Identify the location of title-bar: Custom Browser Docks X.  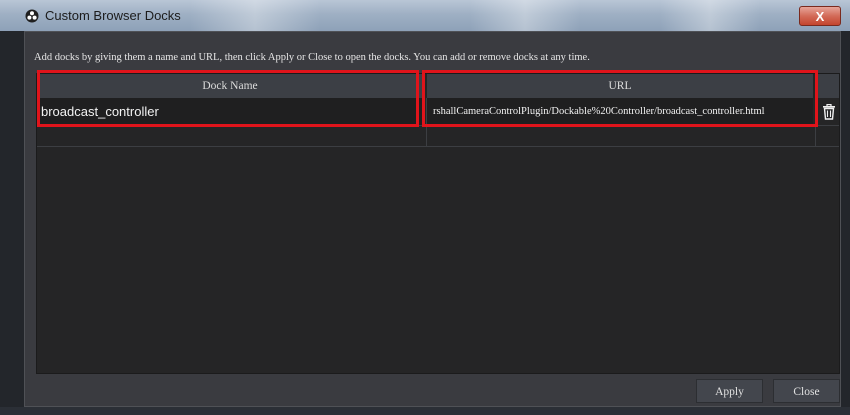
(425, 15).